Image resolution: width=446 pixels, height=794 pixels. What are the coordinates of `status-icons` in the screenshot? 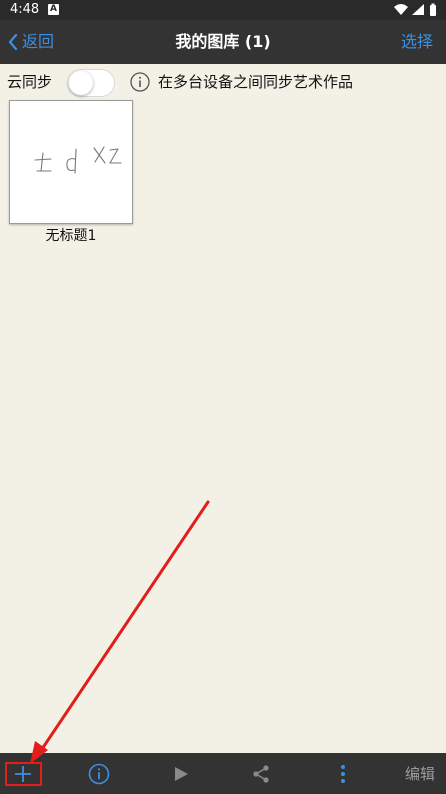 It's located at (416, 10).